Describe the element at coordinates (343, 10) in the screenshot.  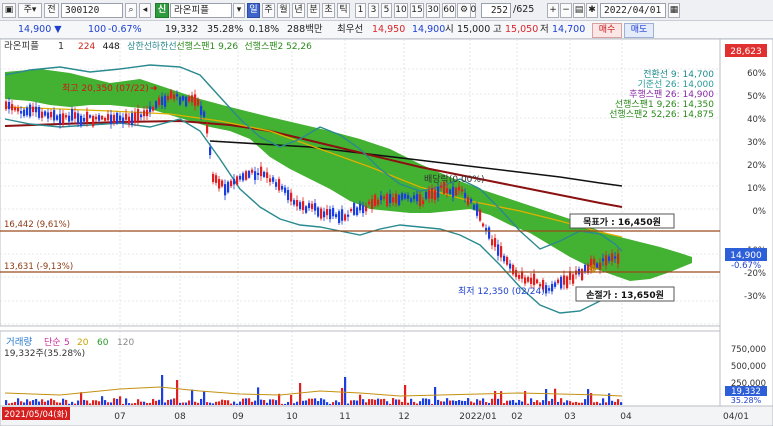
I see `period-button: 틱` at that location.